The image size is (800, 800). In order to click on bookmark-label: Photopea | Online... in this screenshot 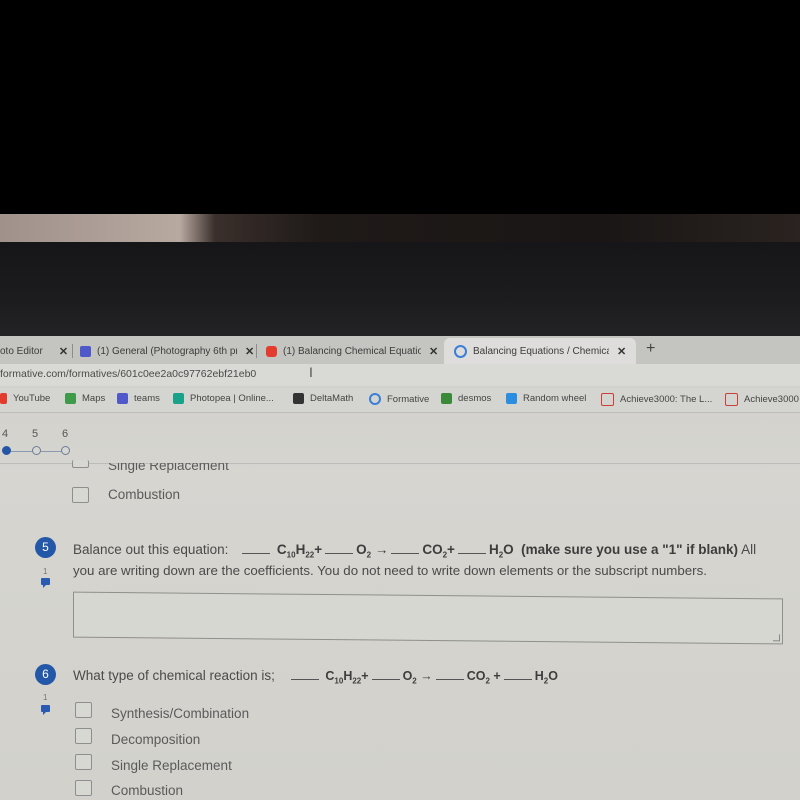, I will do `click(232, 398)`.